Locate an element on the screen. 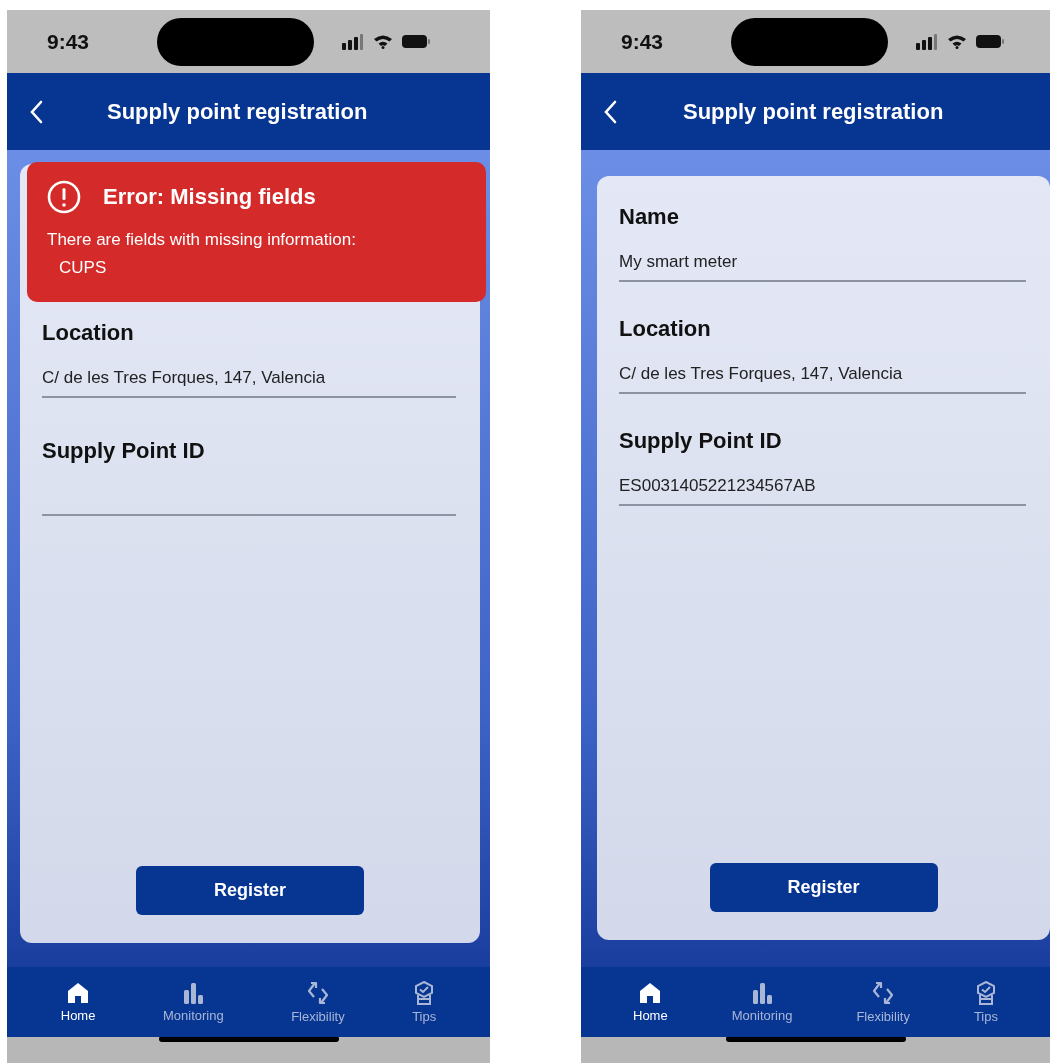  error-icon is located at coordinates (64, 197).